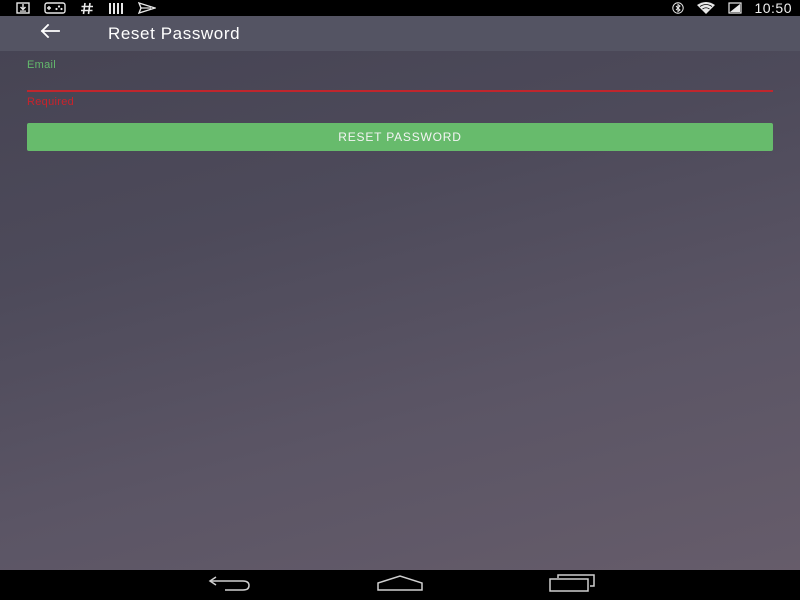 Image resolution: width=800 pixels, height=600 pixels. What do you see at coordinates (23, 8) in the screenshot?
I see `download-icon` at bounding box center [23, 8].